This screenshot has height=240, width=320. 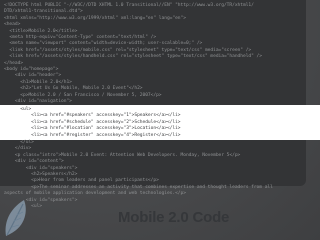 What do you see at coordinates (15, 218) in the screenshot?
I see `leaf-logo-icon` at bounding box center [15, 218].